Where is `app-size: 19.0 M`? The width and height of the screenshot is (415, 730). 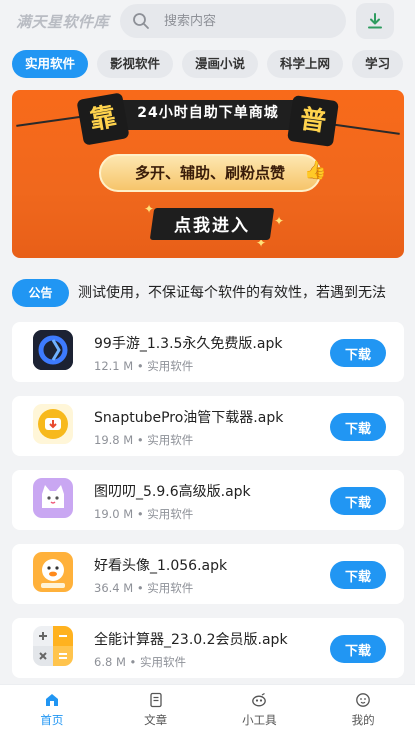 app-size: 19.0 M is located at coordinates (114, 514).